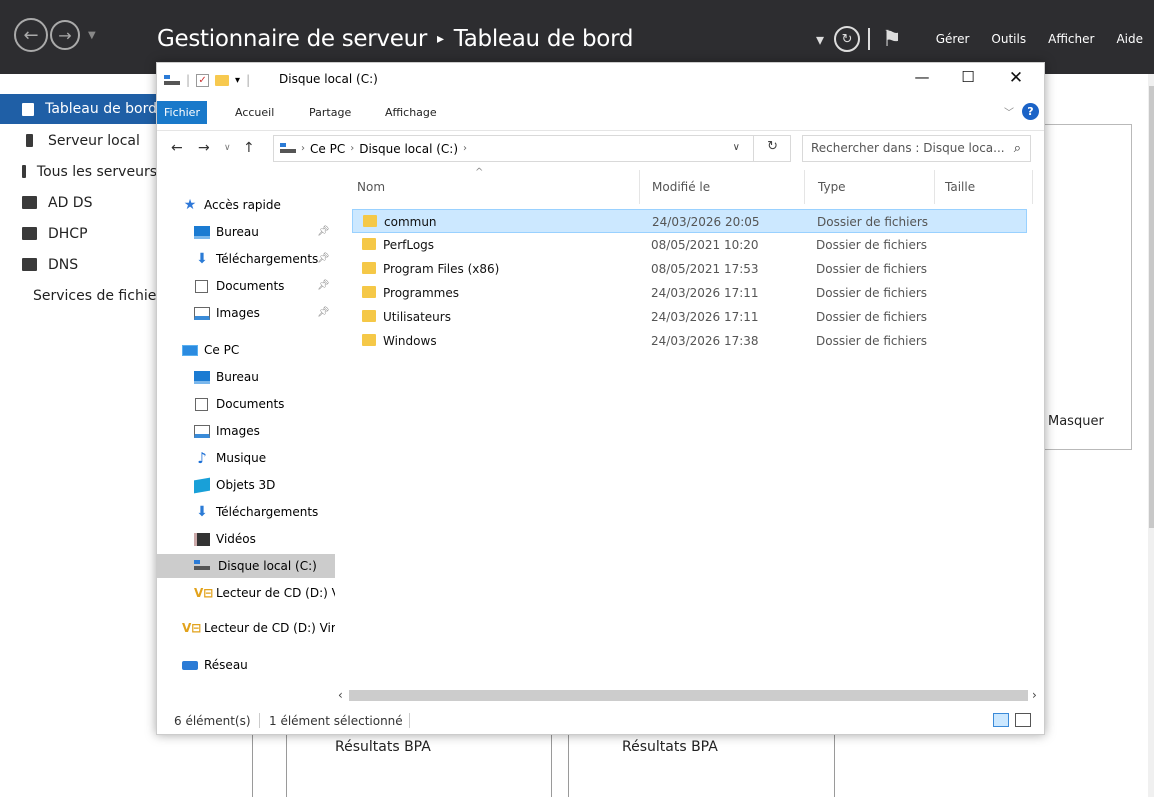 The width and height of the screenshot is (1154, 797). What do you see at coordinates (417, 317) in the screenshot?
I see `file-name: Utilisateurs` at bounding box center [417, 317].